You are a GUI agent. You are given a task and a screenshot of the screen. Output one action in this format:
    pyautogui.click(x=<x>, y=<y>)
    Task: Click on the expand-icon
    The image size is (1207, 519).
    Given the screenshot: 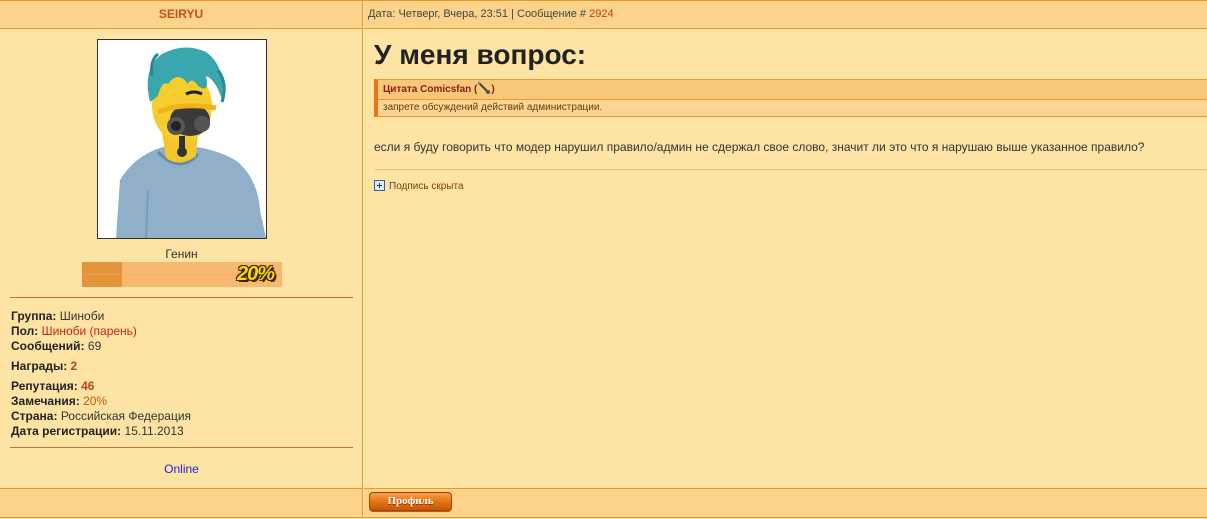 What is the action you would take?
    pyautogui.click(x=379, y=185)
    